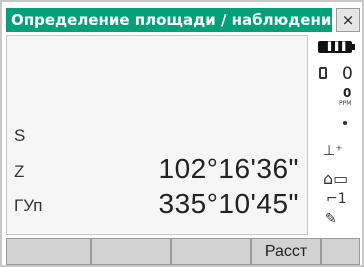  I want to click on laser-icon, so click(345, 123).